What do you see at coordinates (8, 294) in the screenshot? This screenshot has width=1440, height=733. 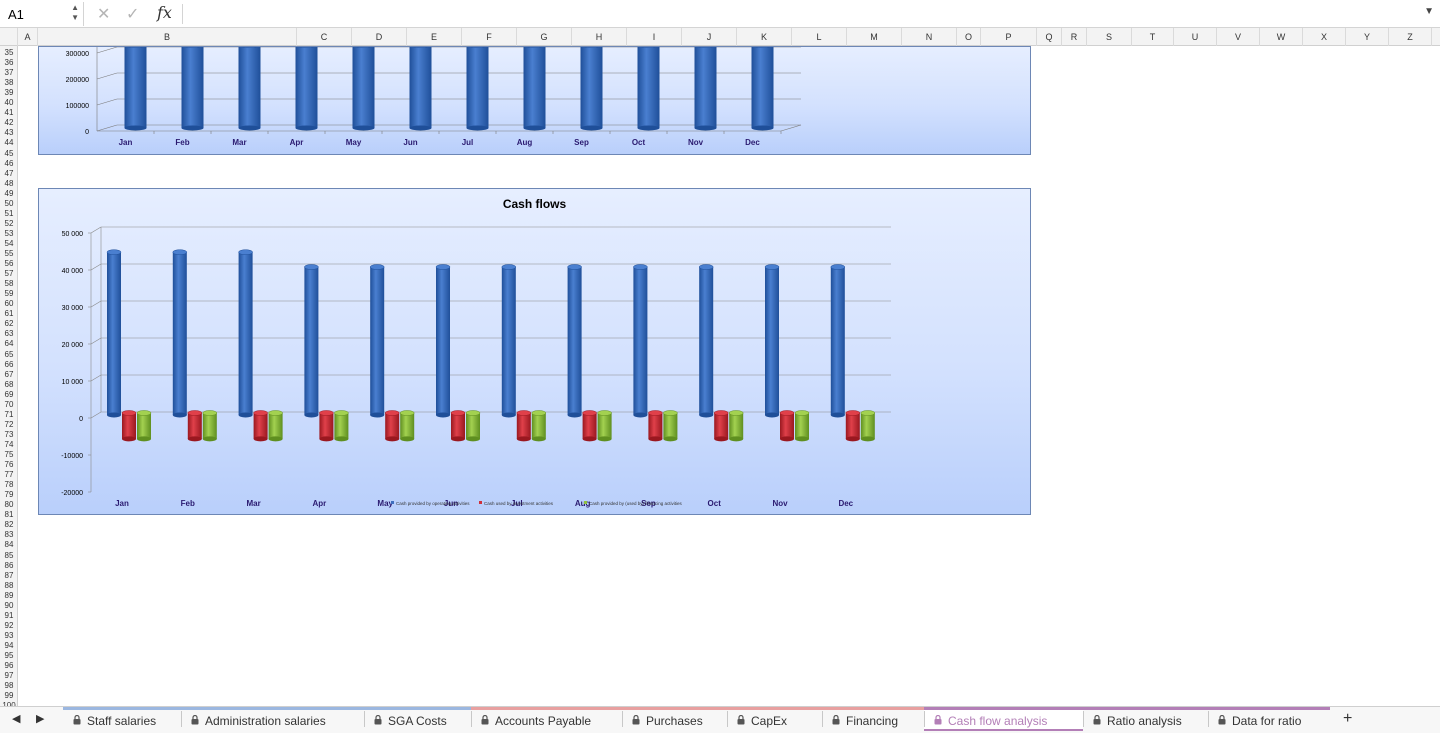 I see `row-header-59: 59` at bounding box center [8, 294].